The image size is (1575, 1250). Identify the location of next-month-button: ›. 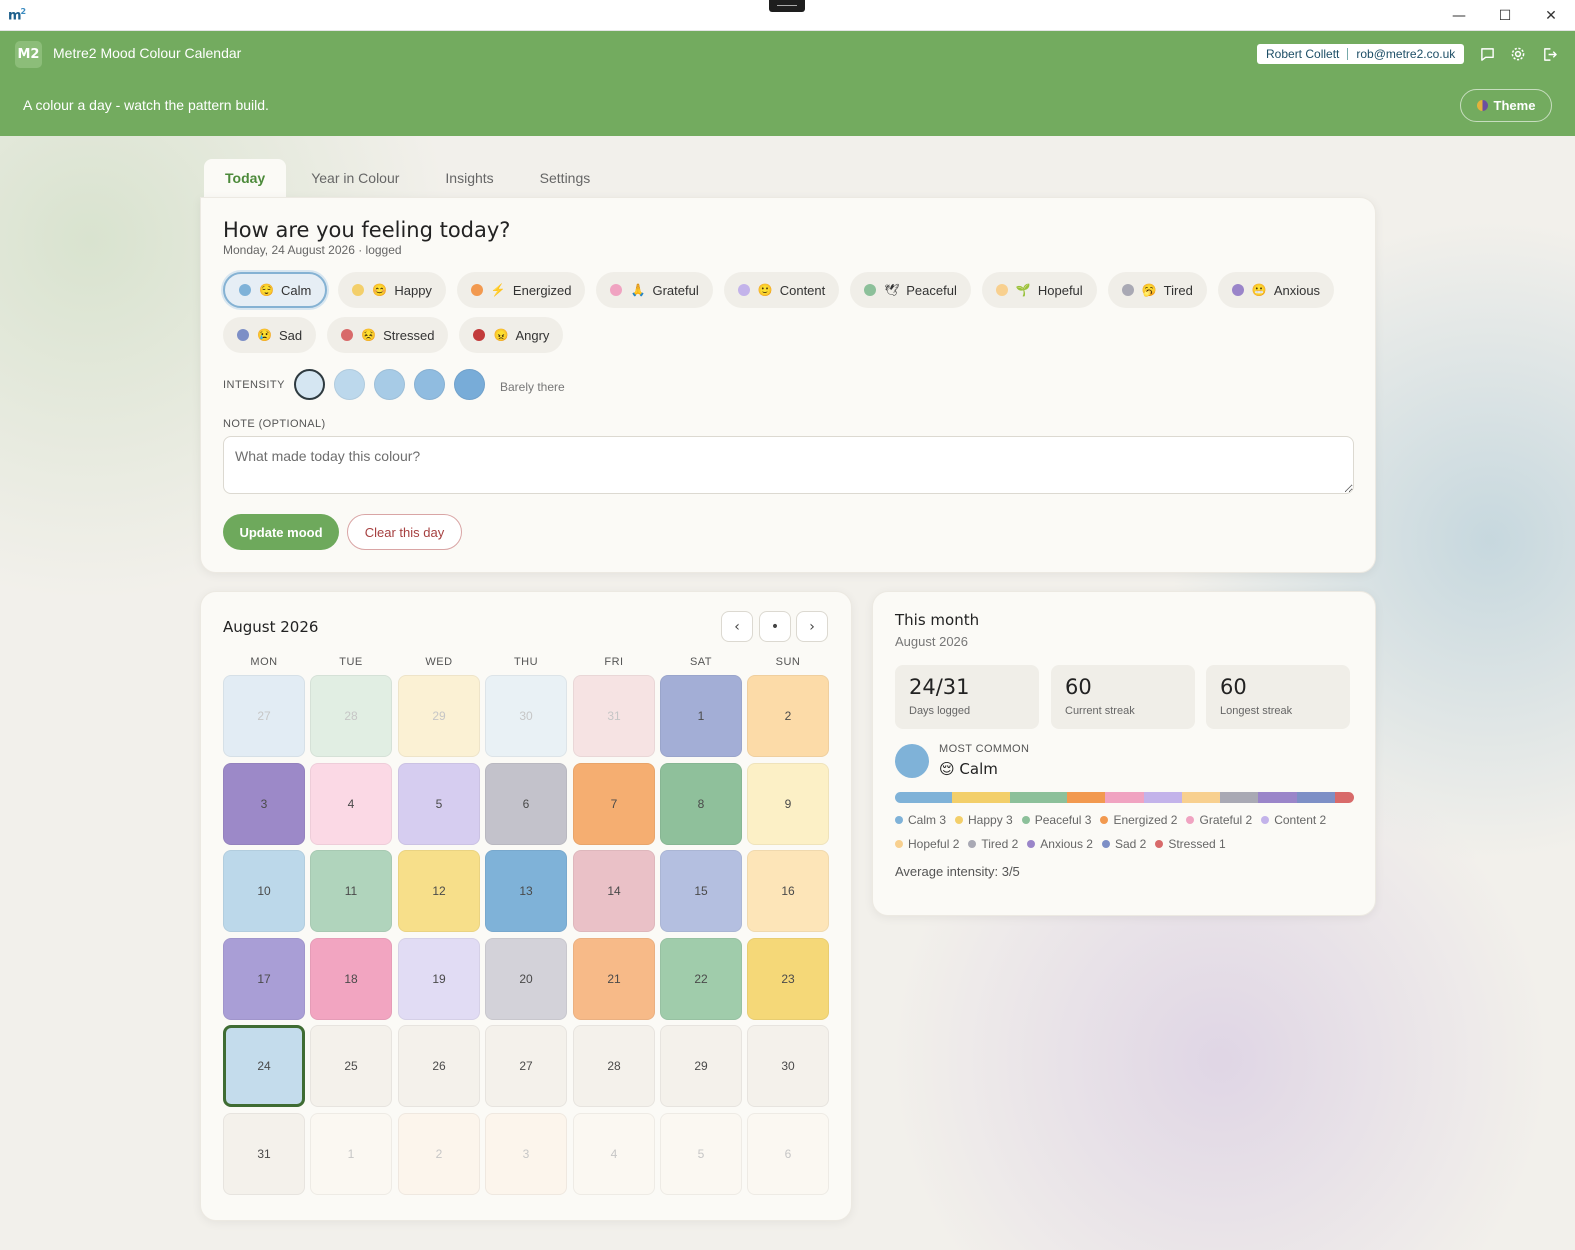
(812, 626).